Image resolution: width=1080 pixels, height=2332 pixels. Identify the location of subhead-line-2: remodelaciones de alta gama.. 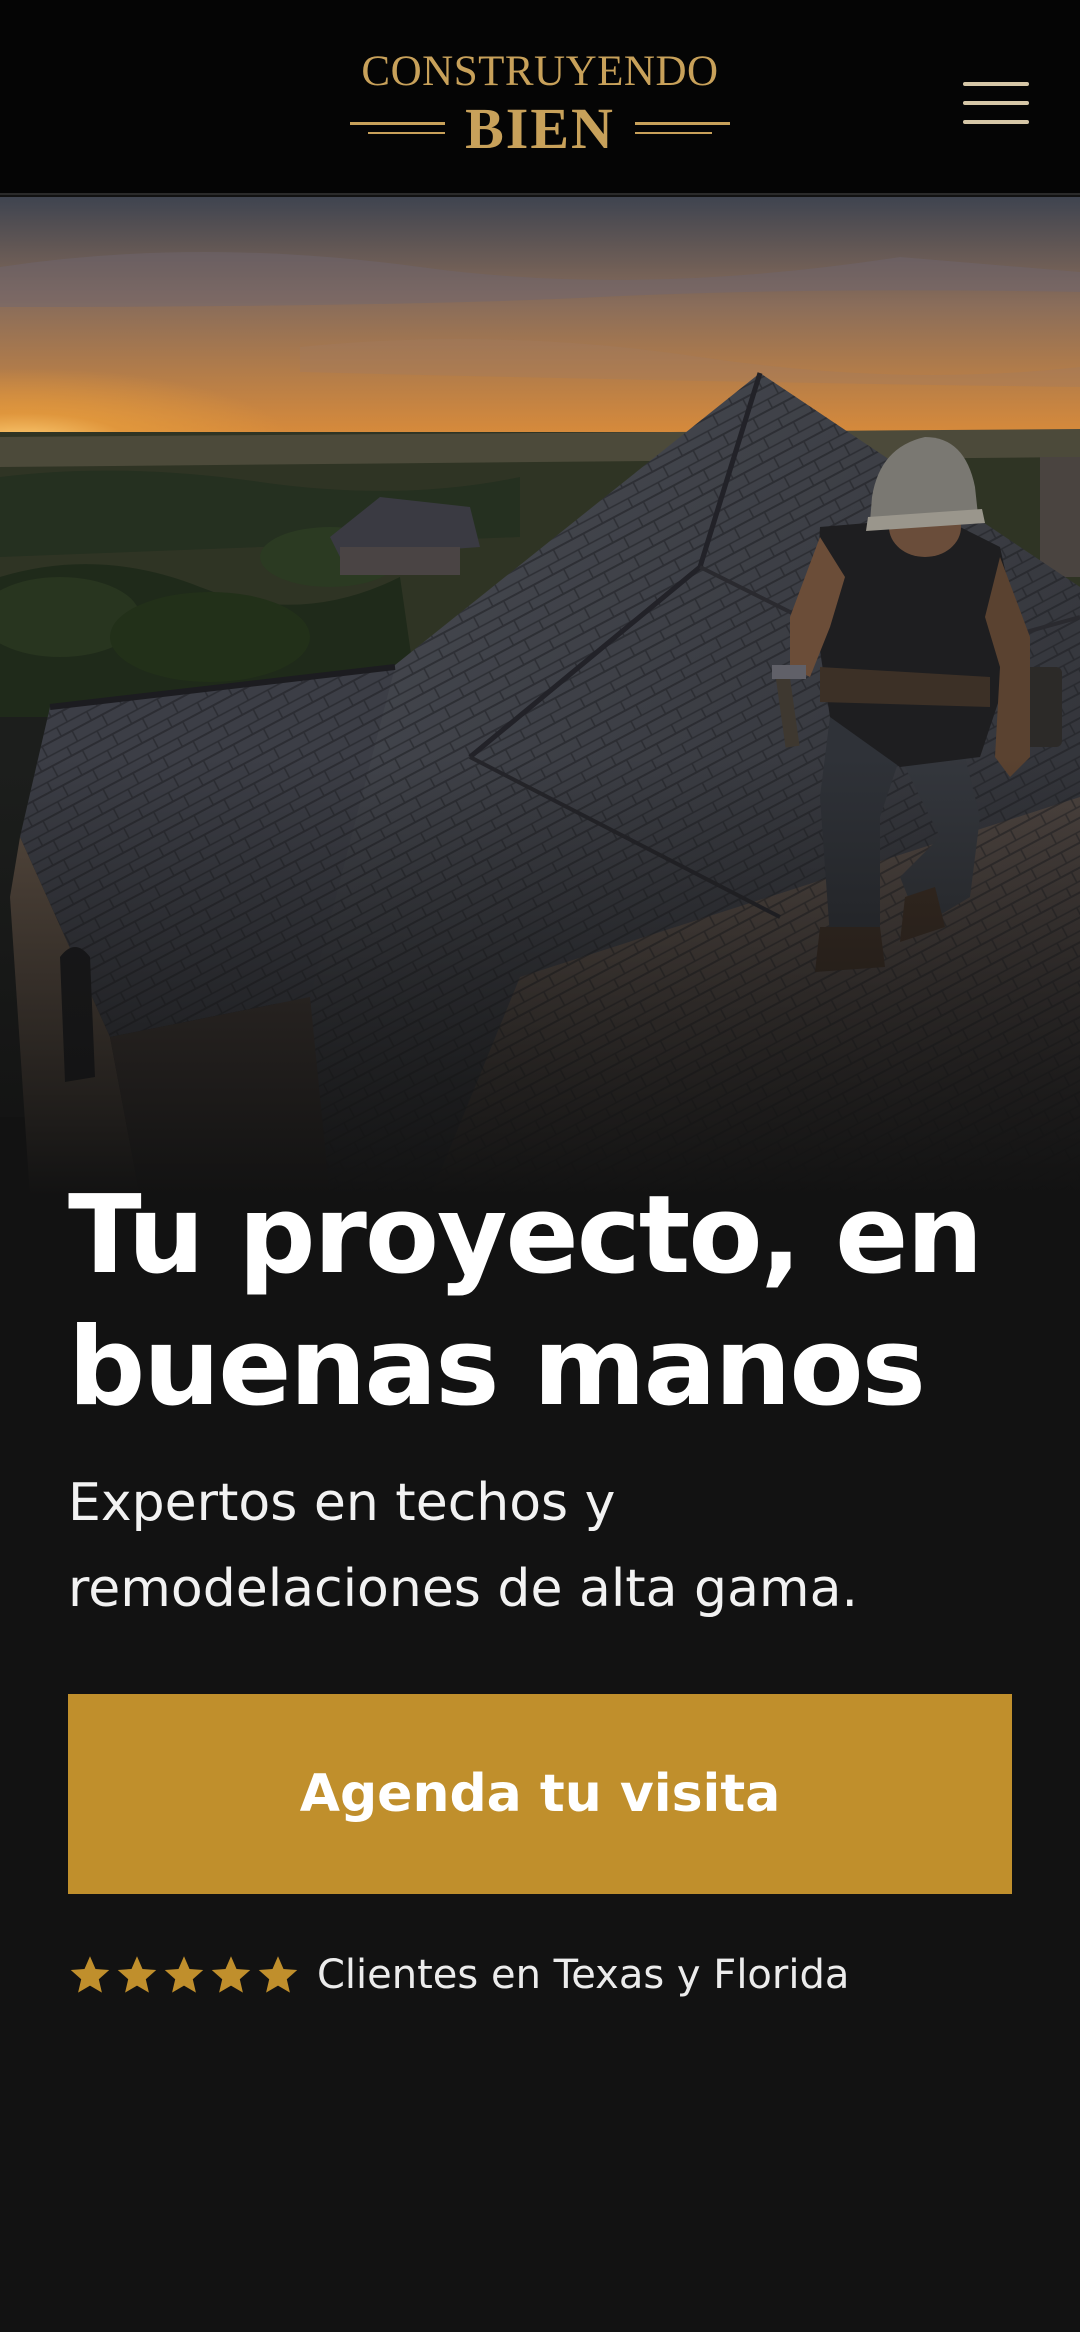
(463, 1589).